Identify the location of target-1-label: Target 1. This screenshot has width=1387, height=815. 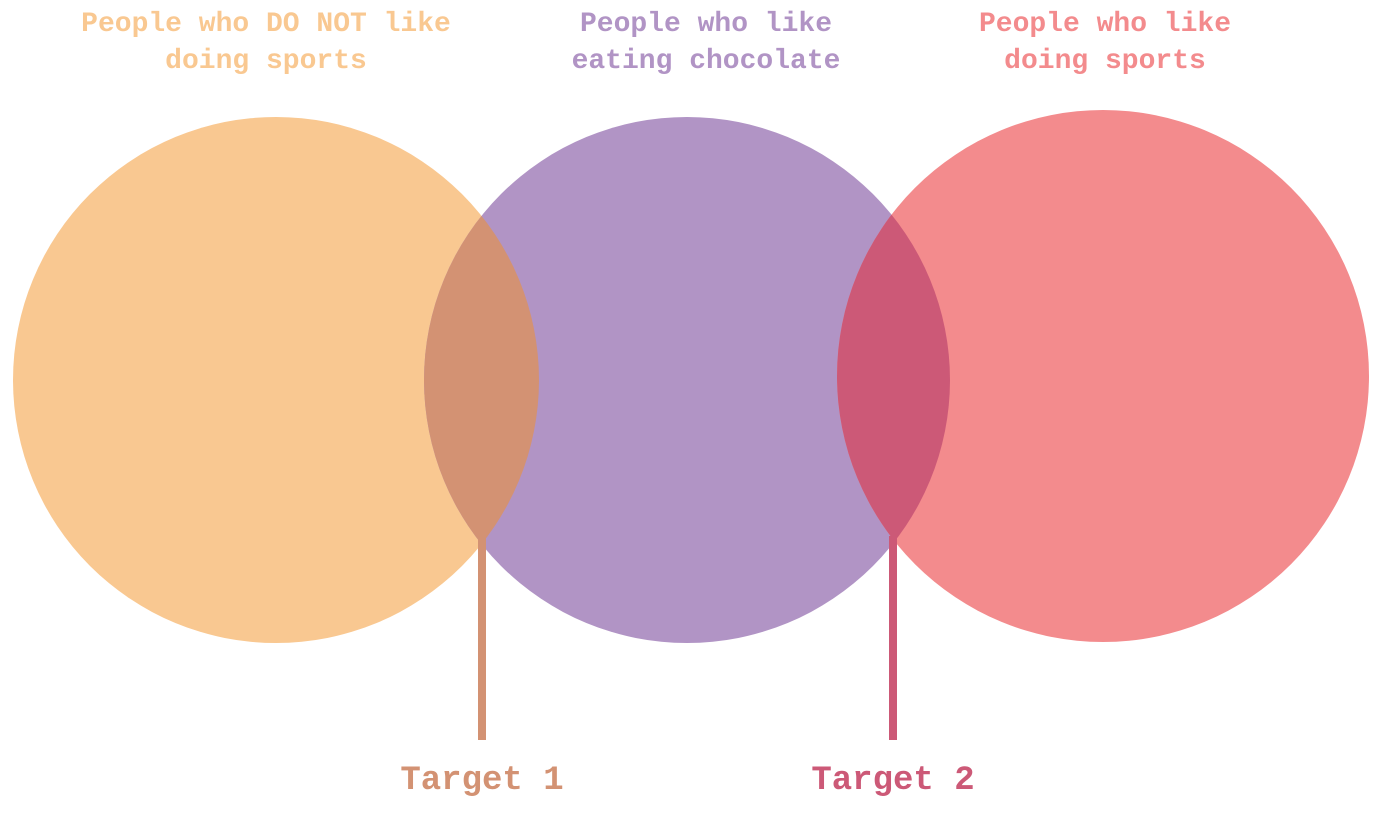
(482, 781).